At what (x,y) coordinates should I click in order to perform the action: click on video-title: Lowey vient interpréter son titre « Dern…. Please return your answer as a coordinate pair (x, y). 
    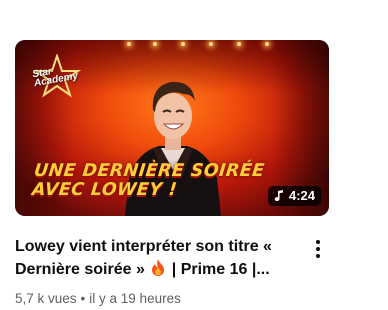
    Looking at the image, I should click on (155, 258).